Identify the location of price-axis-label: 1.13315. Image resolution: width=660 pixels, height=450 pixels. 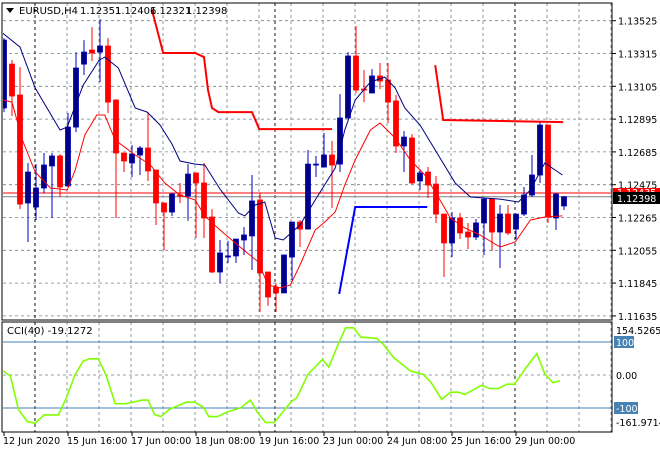
(637, 55).